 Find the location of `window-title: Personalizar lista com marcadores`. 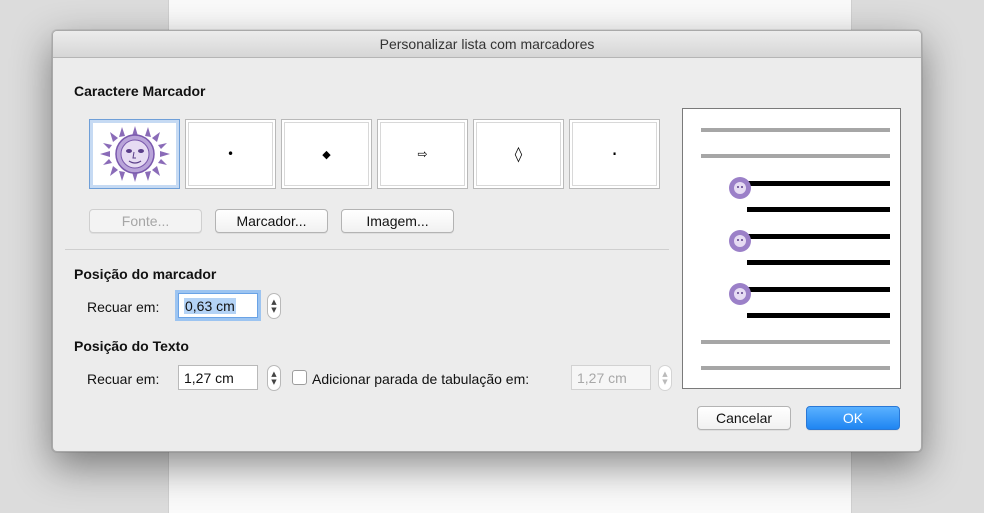

window-title: Personalizar lista com marcadores is located at coordinates (487, 44).